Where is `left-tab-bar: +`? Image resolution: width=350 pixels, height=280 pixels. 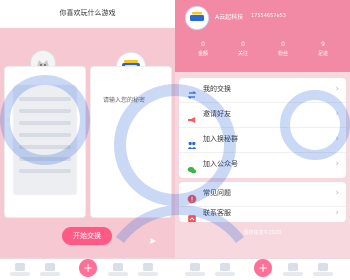
left-tab-bar: + is located at coordinates (87, 269).